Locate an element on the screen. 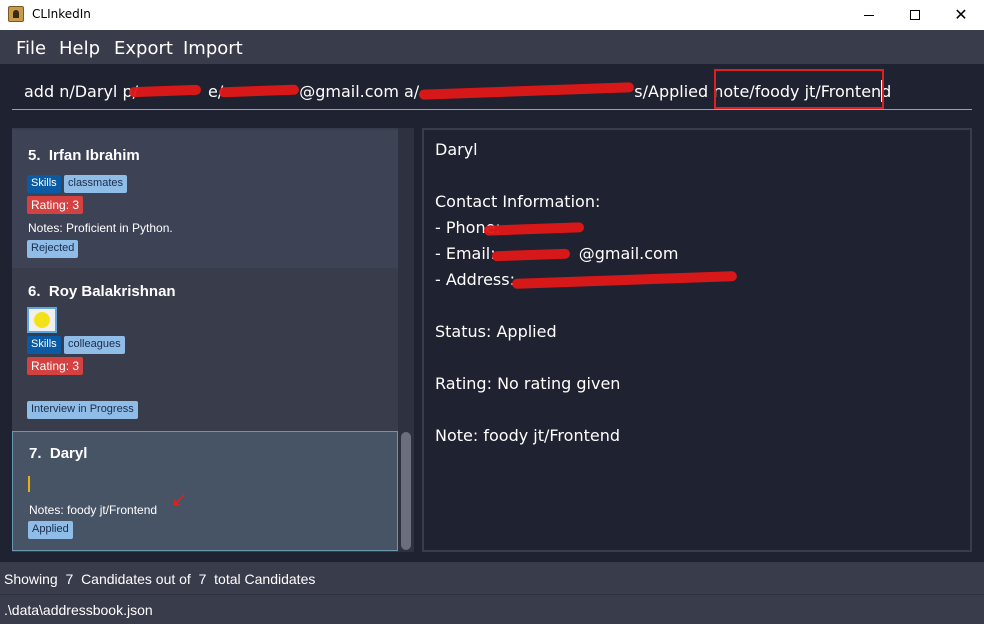 The width and height of the screenshot is (984, 624). window-title: CLInkedIn is located at coordinates (61, 14).